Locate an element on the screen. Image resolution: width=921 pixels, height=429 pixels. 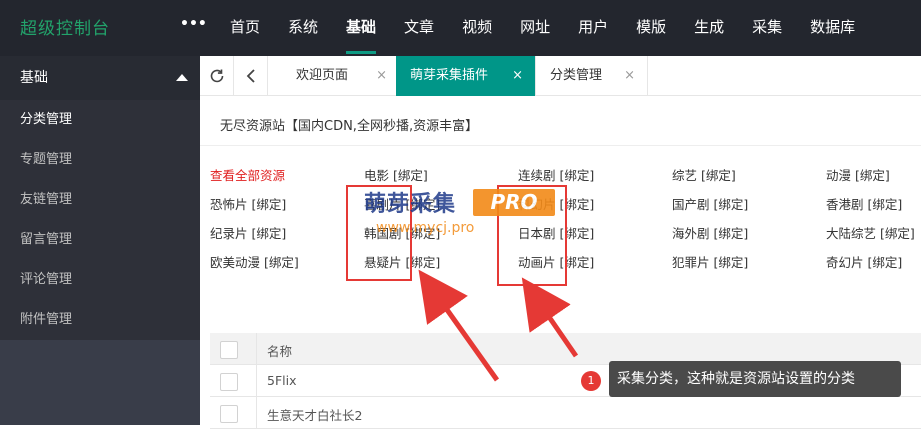
sidebar-item-comments: 评论管理 is located at coordinates (100, 280).